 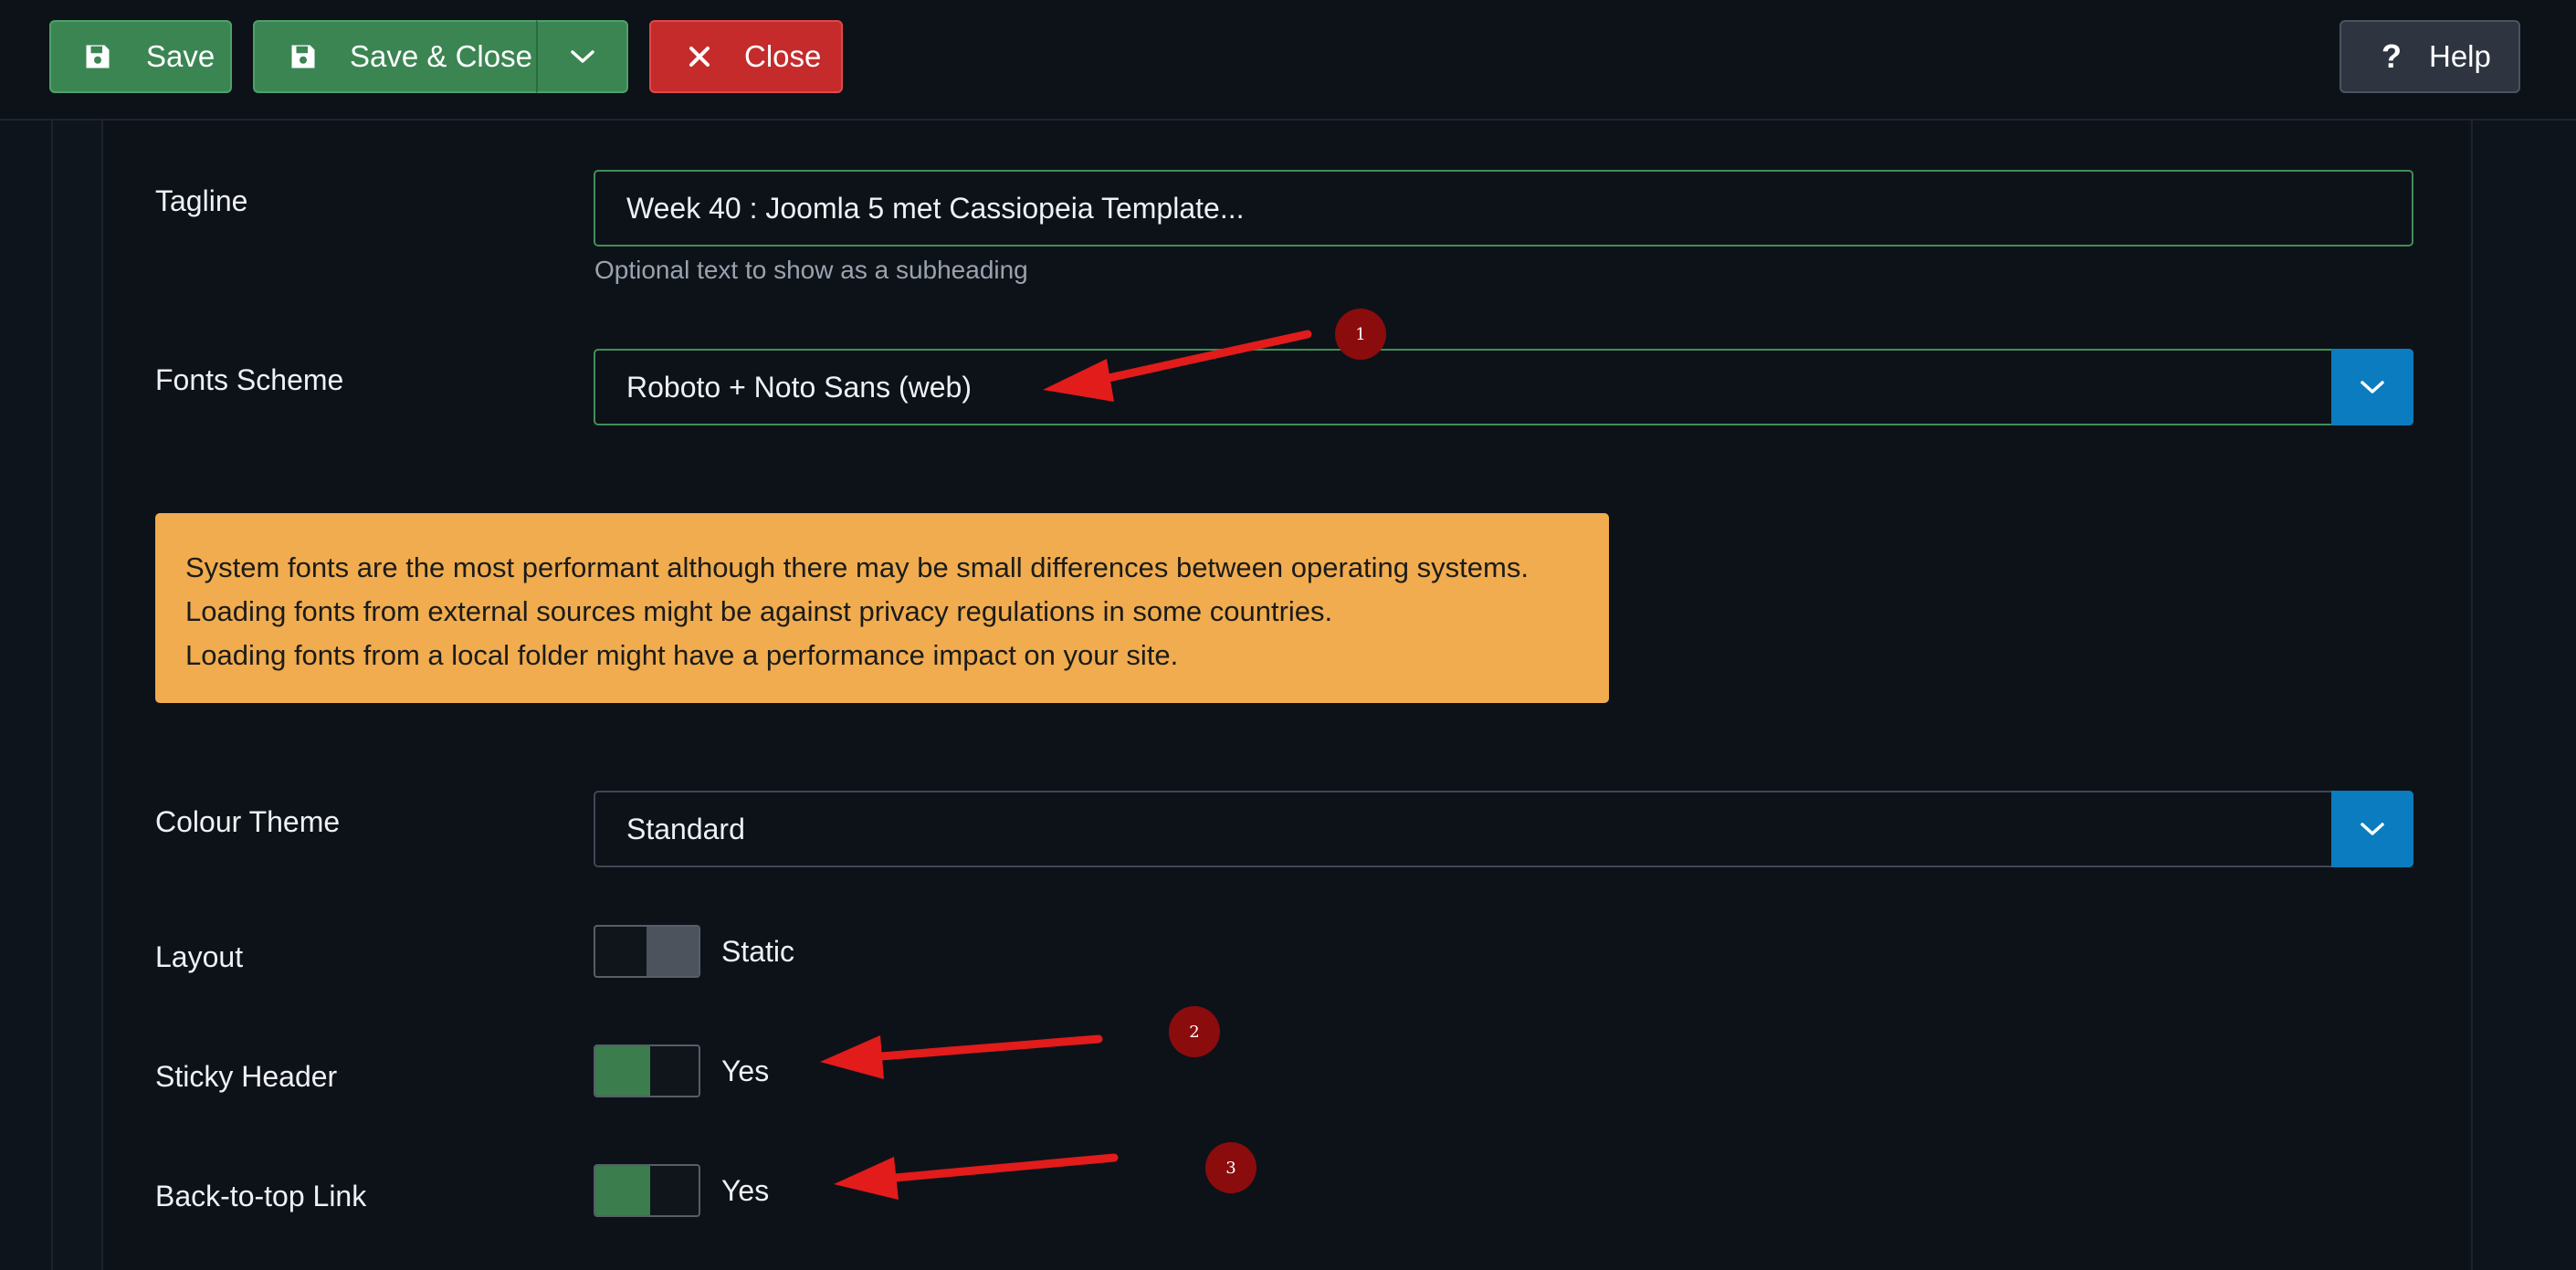 I want to click on annotation-badge-1: 1, so click(x=1360, y=334).